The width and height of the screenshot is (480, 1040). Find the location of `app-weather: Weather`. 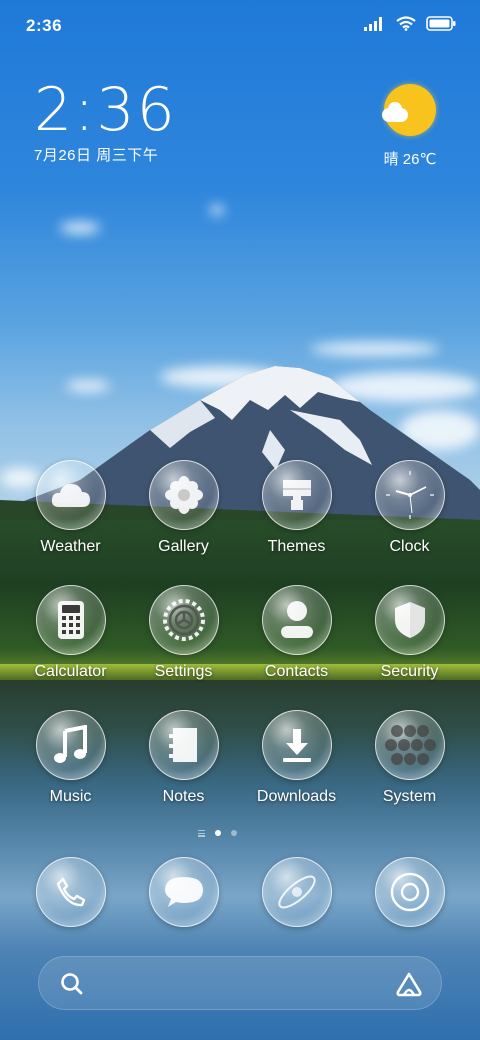

app-weather: Weather is located at coordinates (70, 508).